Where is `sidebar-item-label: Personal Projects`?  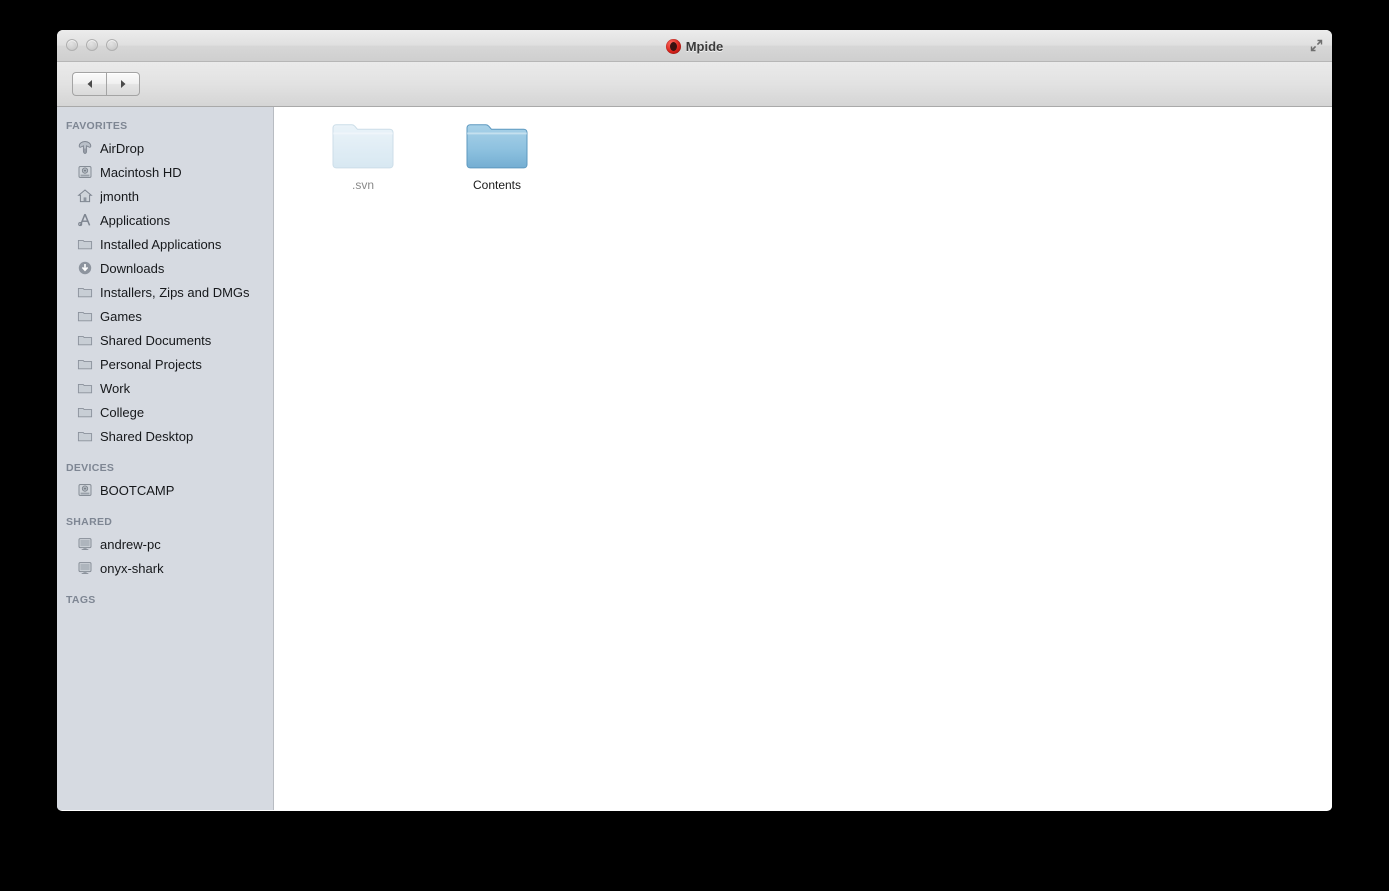
sidebar-item-label: Personal Projects is located at coordinates (151, 364).